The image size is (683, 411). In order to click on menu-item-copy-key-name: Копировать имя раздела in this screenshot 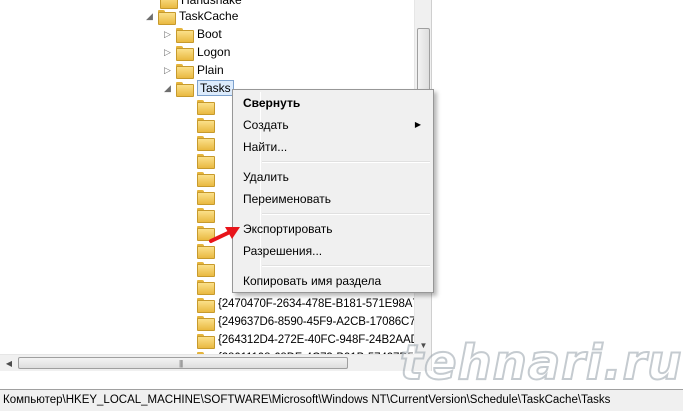, I will do `click(333, 281)`.